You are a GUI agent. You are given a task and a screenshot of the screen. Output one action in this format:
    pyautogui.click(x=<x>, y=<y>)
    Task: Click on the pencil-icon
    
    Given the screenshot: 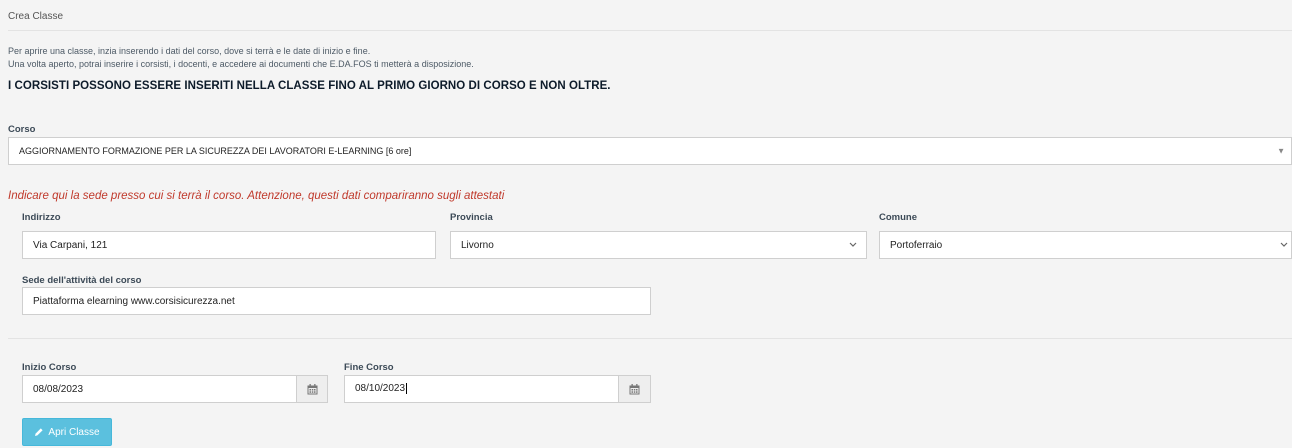 What is the action you would take?
    pyautogui.click(x=39, y=432)
    